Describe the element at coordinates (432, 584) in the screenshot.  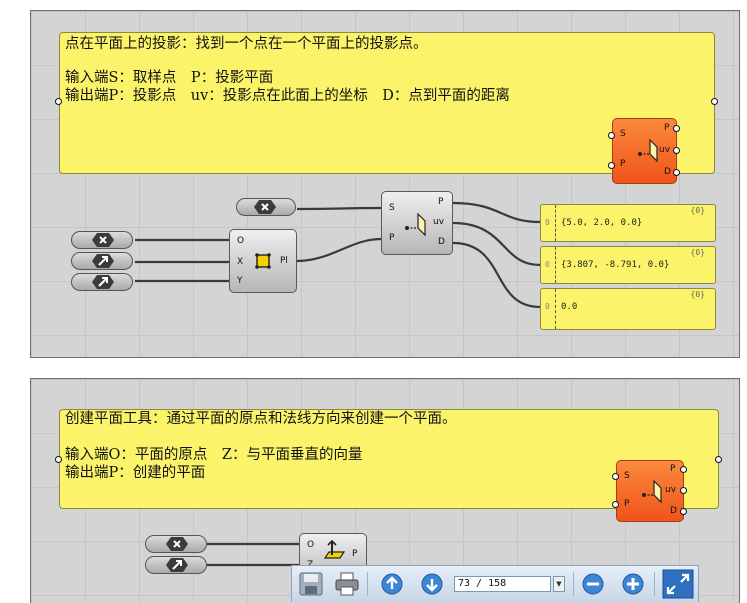
I see `page-down-icon` at that location.